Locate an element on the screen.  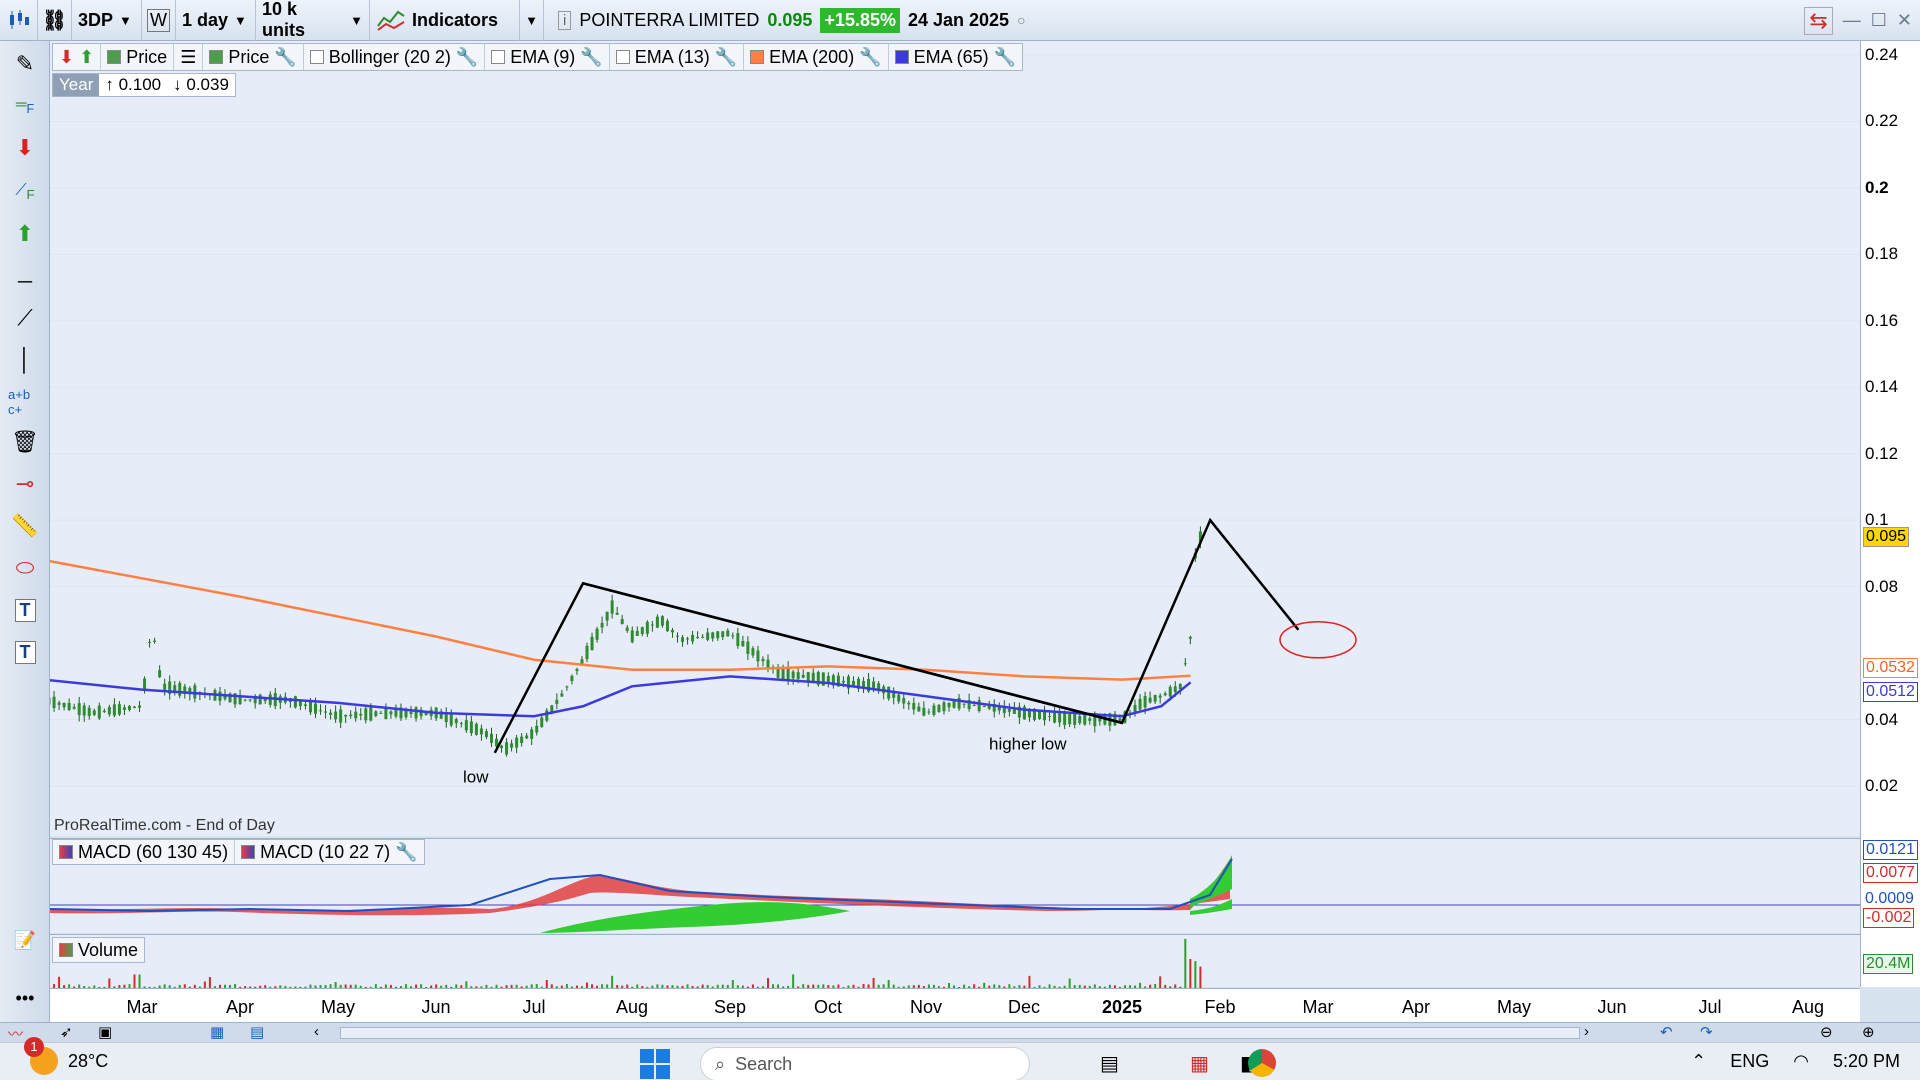
chrome-icon is located at coordinates (1262, 1063).